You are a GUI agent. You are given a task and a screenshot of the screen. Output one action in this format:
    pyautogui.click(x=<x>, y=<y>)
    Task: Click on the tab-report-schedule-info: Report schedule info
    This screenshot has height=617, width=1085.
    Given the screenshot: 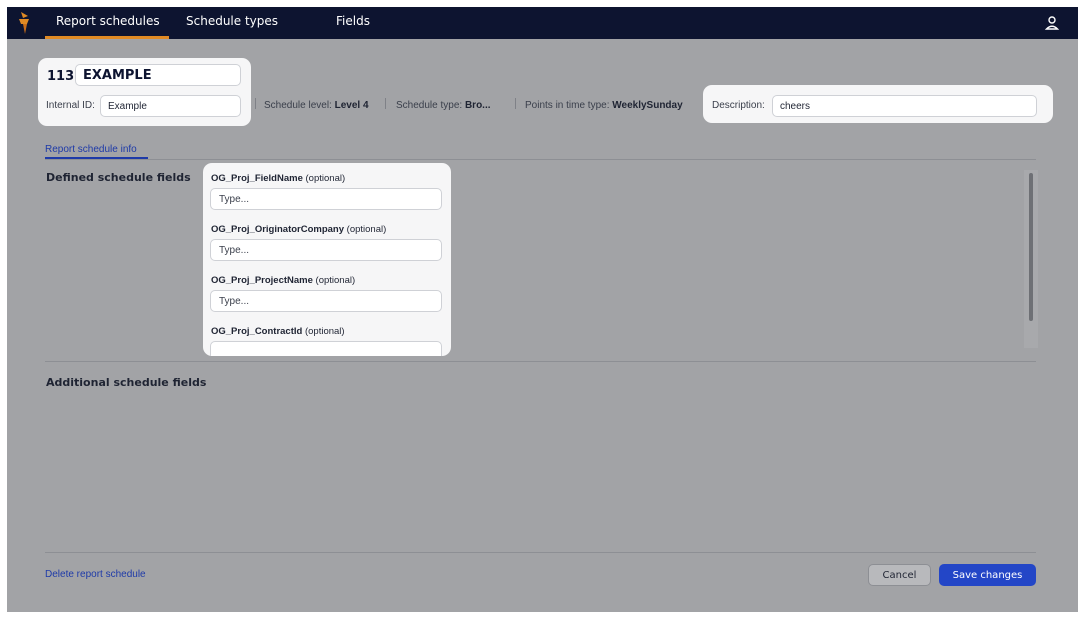 What is the action you would take?
    pyautogui.click(x=91, y=149)
    